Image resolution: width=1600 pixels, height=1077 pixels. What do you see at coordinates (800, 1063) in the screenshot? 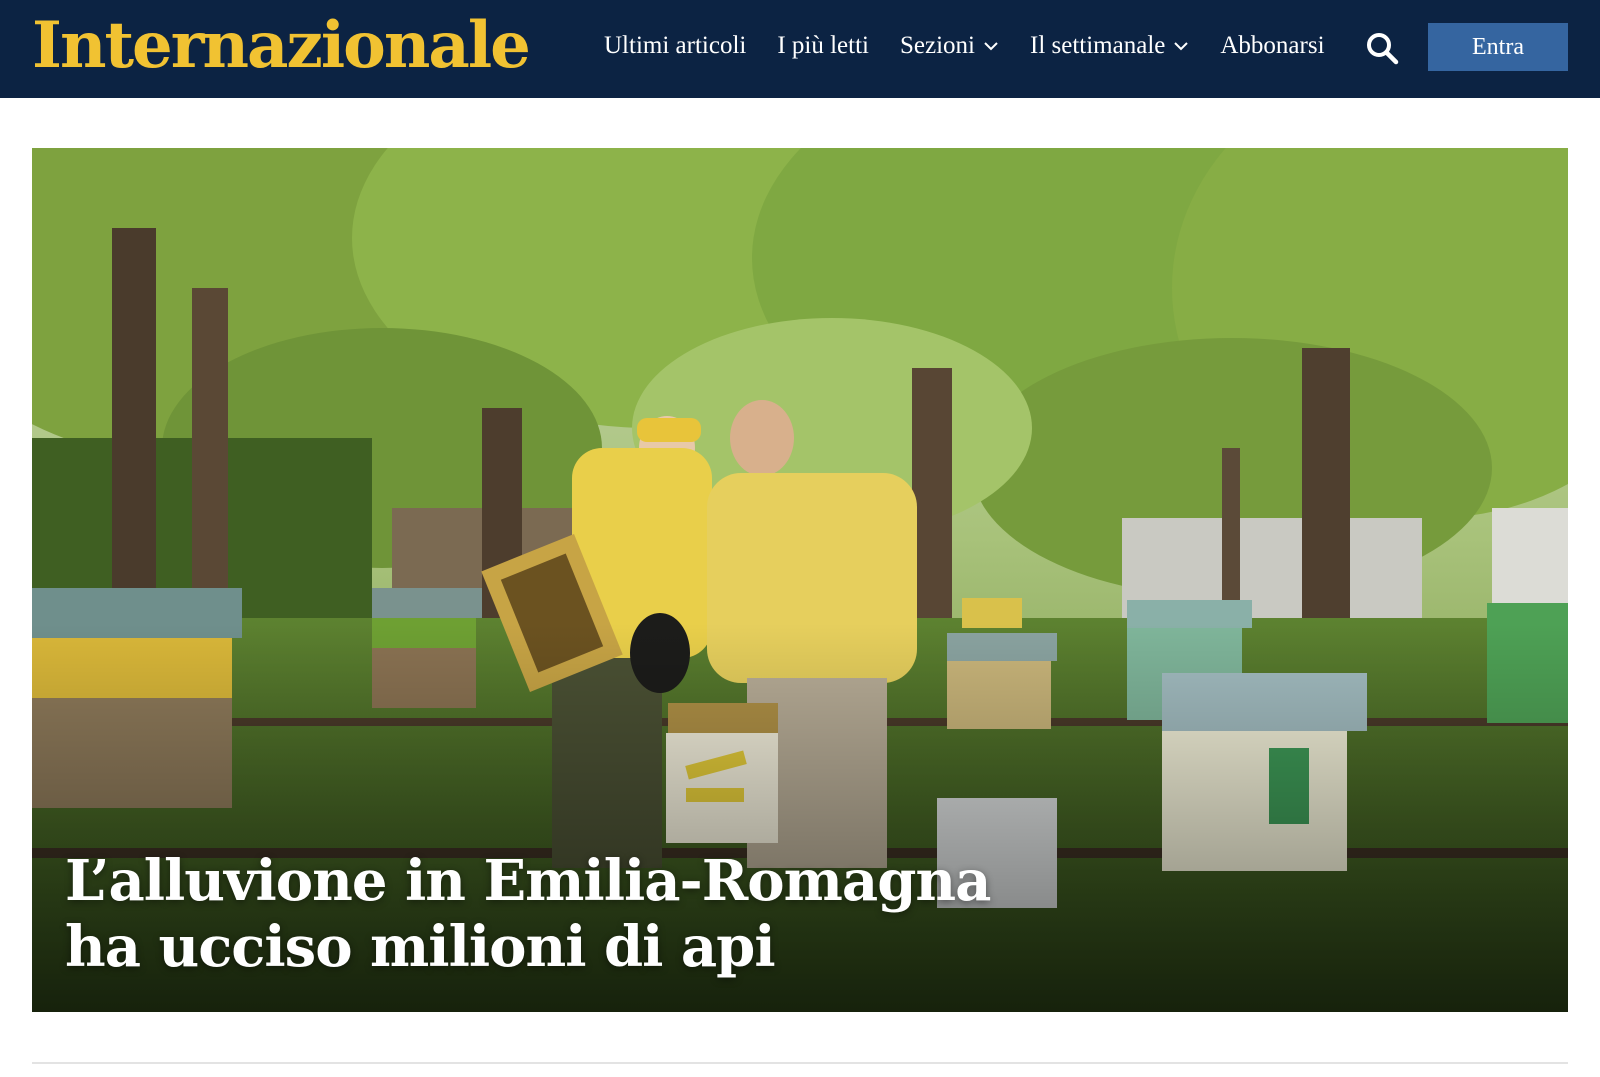
I see `section-divider` at bounding box center [800, 1063].